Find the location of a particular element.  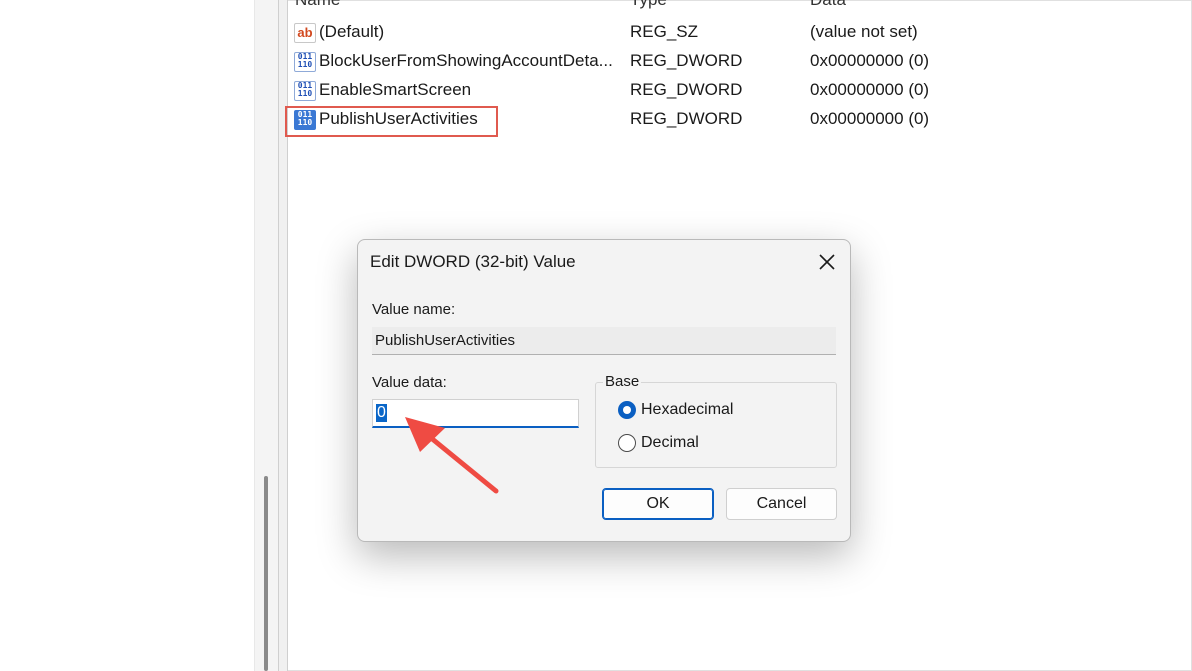

value-data-text: 0 is located at coordinates (381, 413).